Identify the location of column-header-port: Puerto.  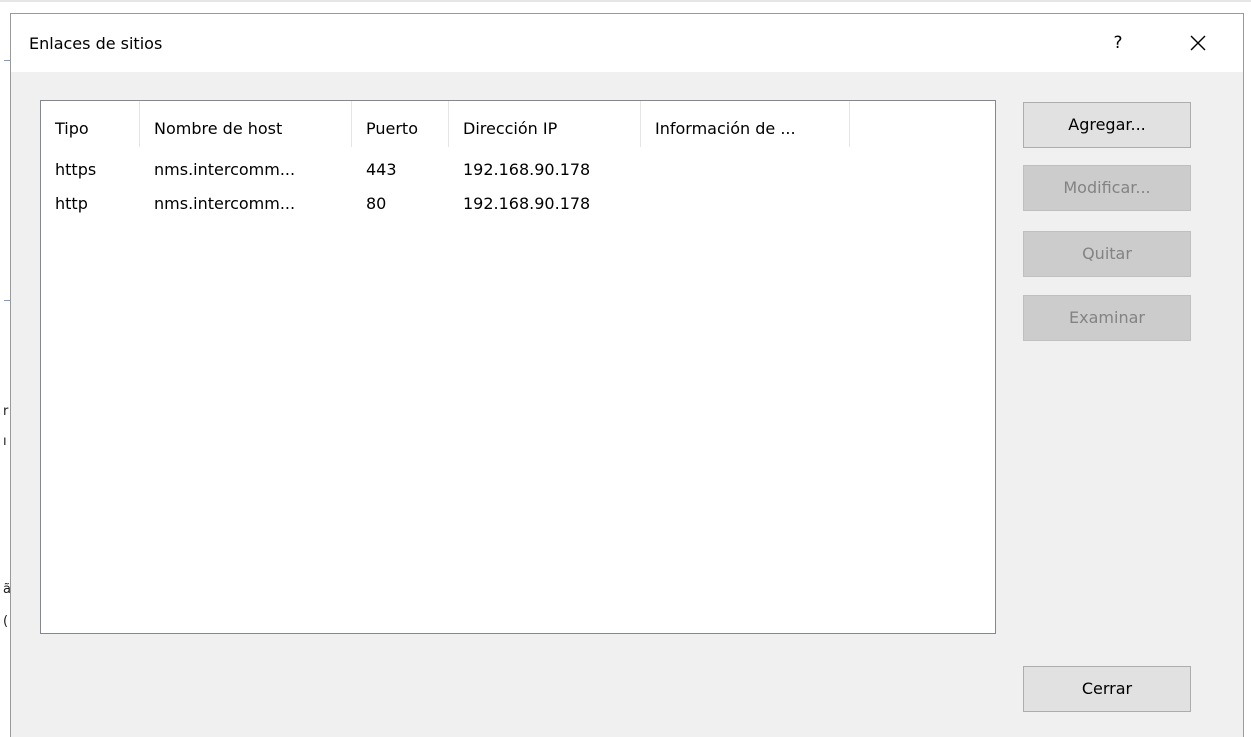
(400, 124).